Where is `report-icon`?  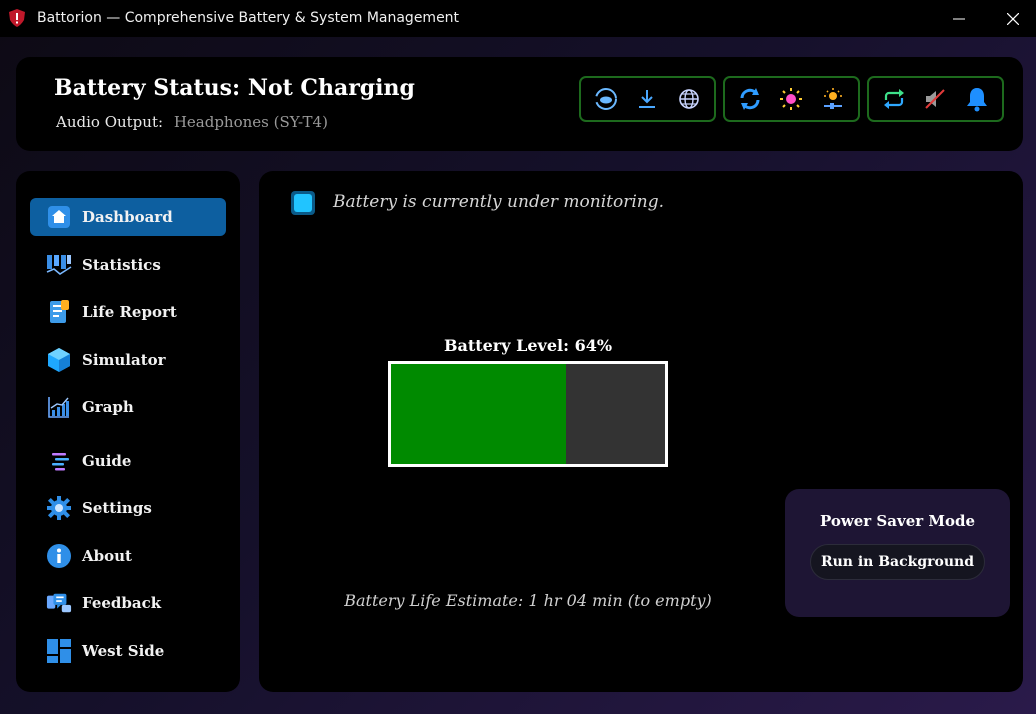 report-icon is located at coordinates (59, 312).